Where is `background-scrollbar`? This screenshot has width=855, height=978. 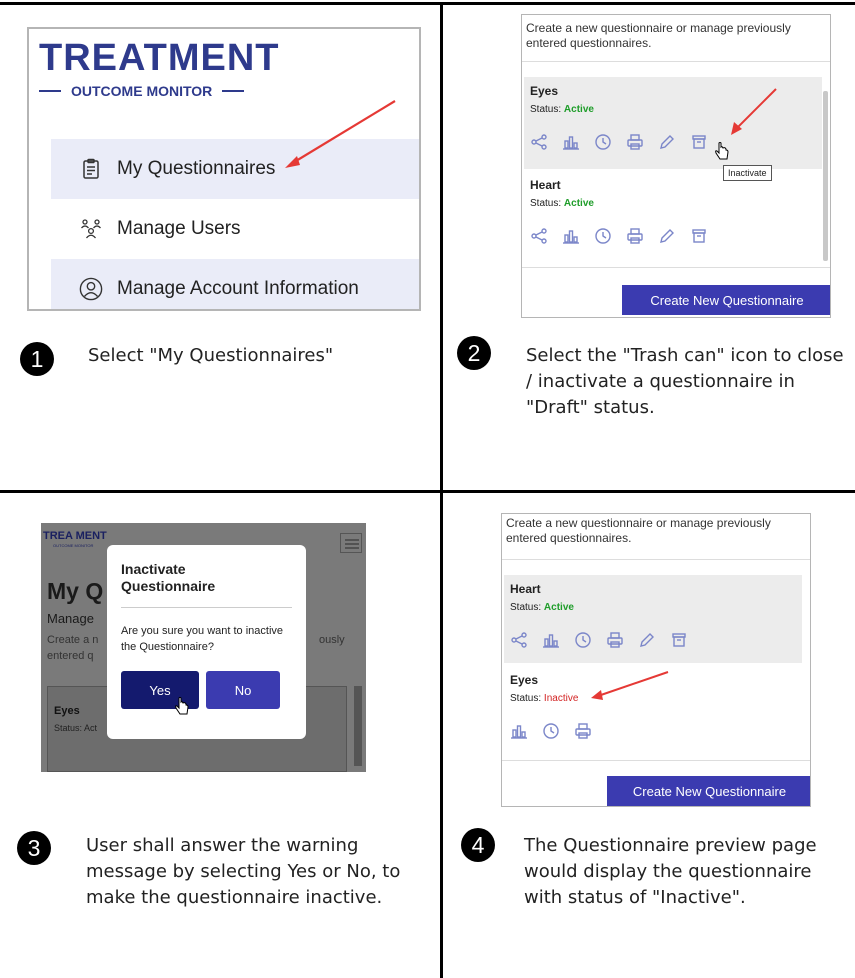
background-scrollbar is located at coordinates (358, 726).